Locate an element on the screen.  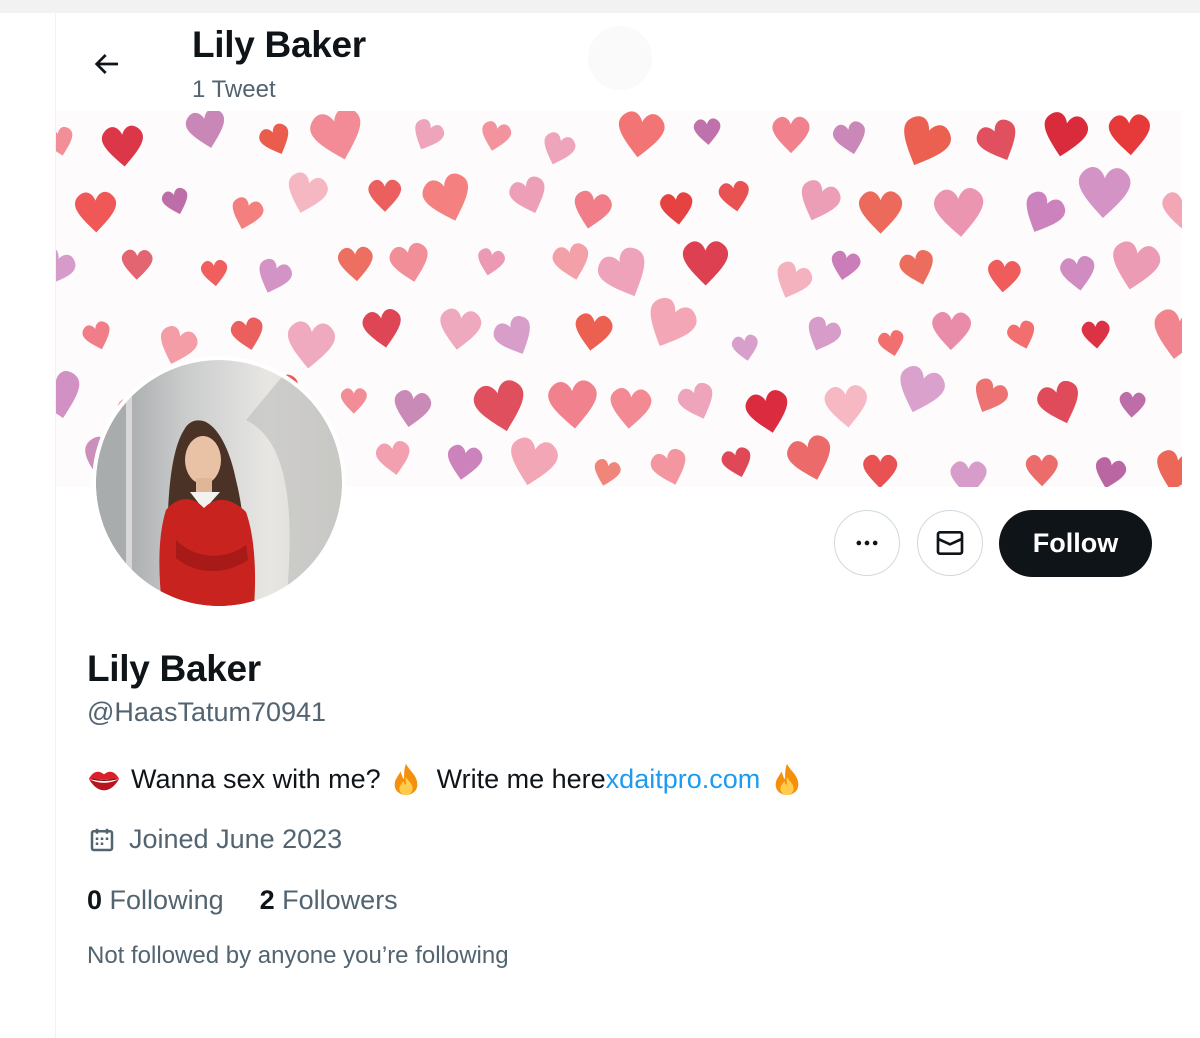
ellipsis-icon is located at coordinates (867, 543).